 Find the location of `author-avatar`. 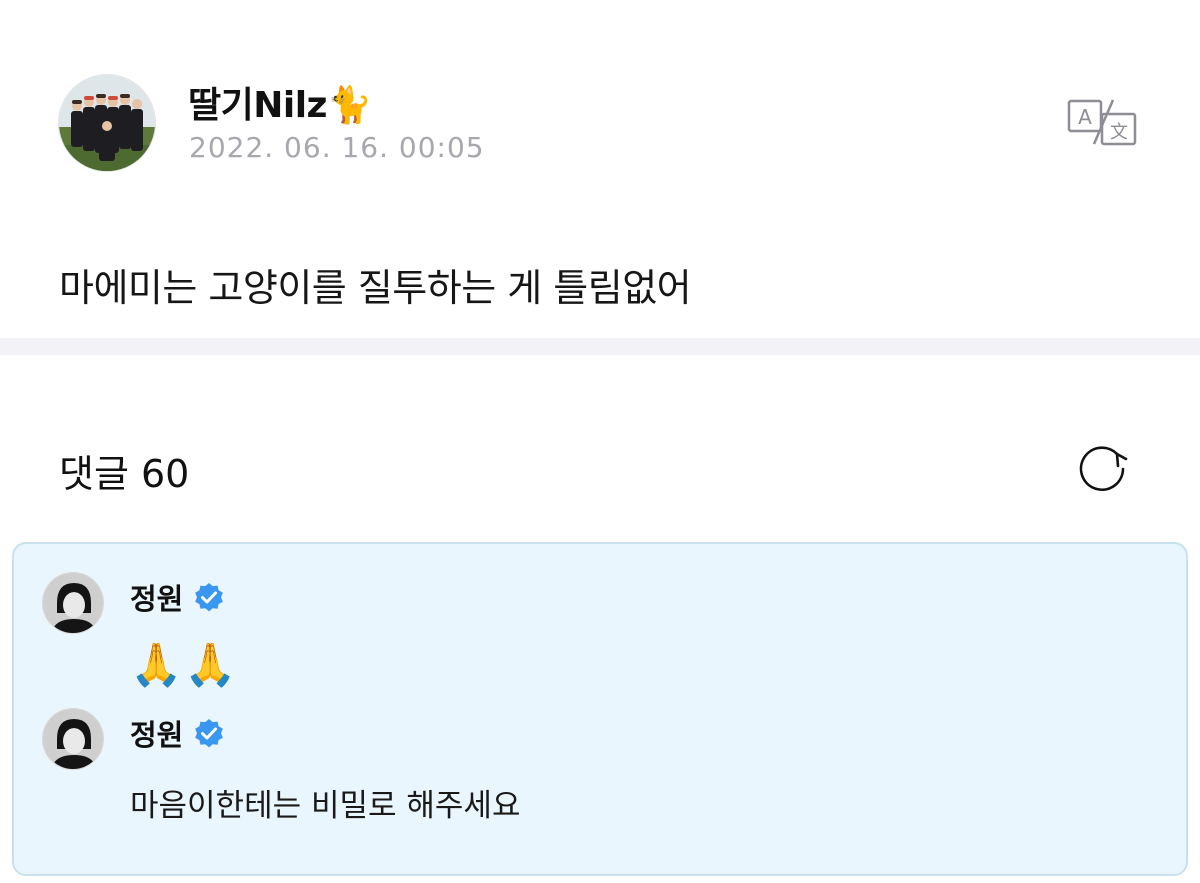

author-avatar is located at coordinates (107, 123).